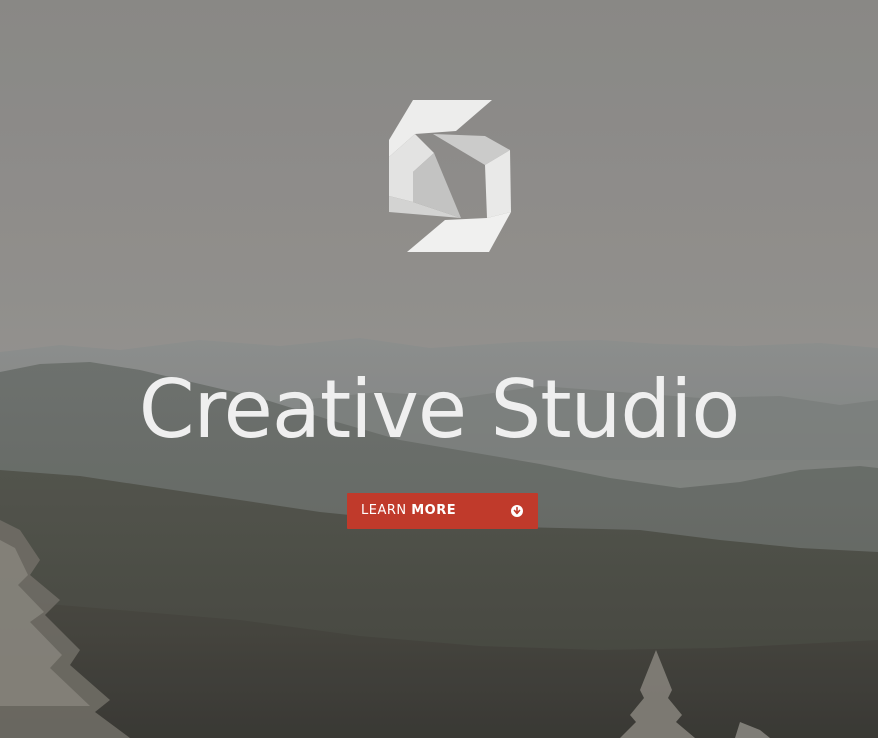 This screenshot has height=738, width=878. I want to click on studio-logo-icon, so click(450, 176).